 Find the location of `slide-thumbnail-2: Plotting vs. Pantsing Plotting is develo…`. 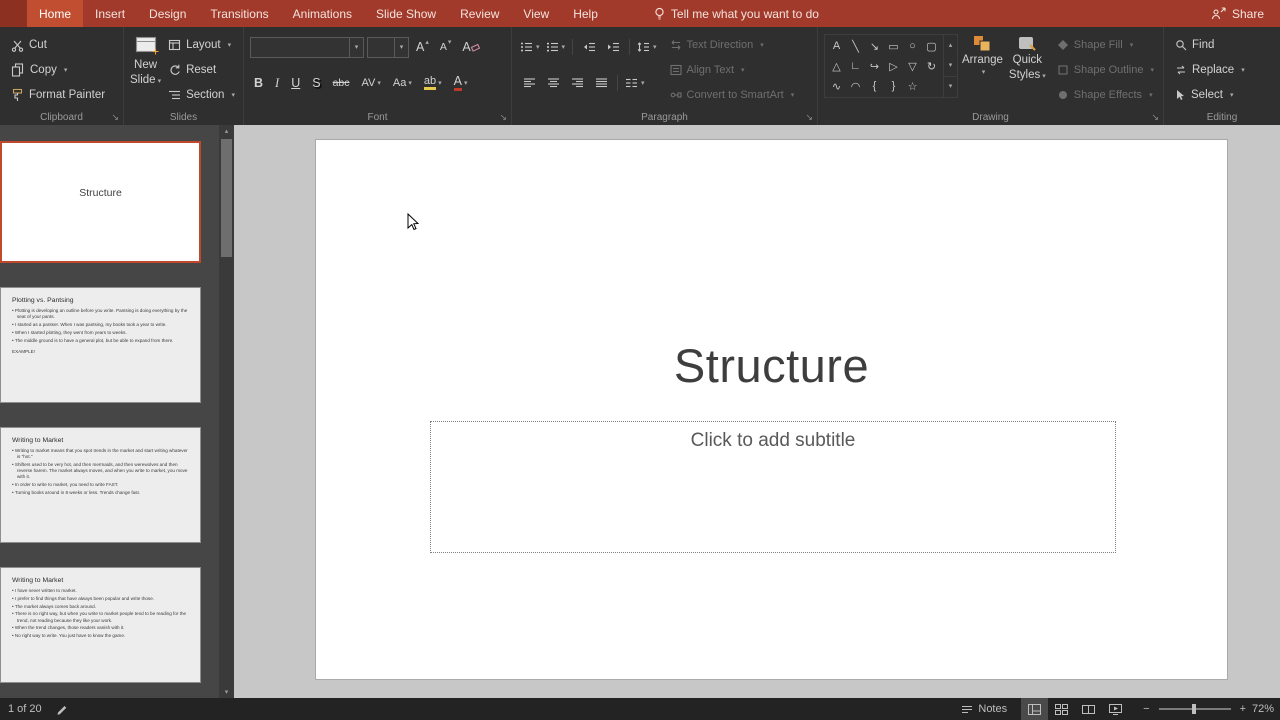

slide-thumbnail-2: Plotting vs. Pantsing Plotting is develo… is located at coordinates (100, 345).